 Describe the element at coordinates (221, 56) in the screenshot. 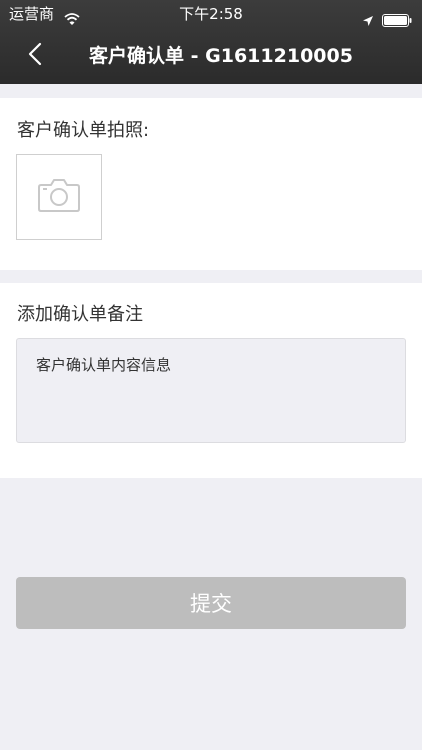

I see `page-title: 客户确认单 - G1611210005` at that location.